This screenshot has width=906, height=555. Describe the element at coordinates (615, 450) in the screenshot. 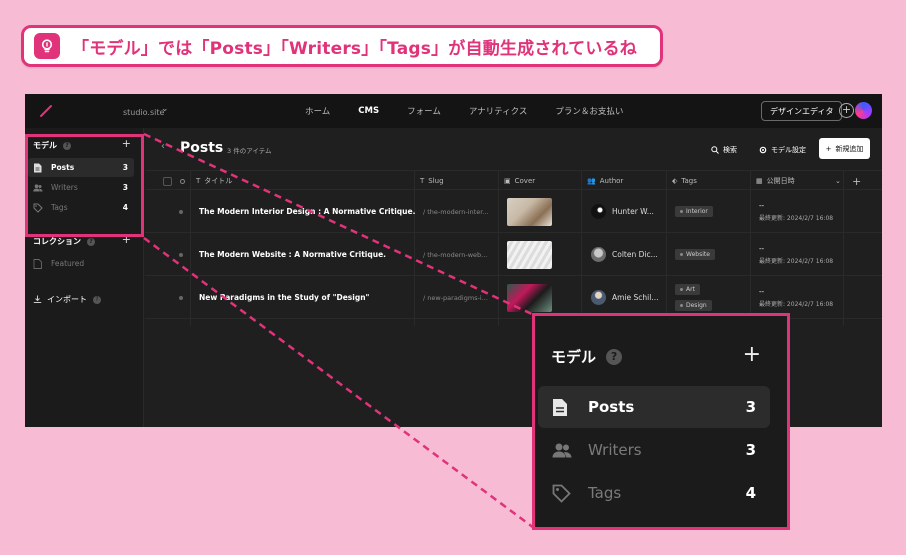

I see `sidebar-item-label: Writers` at that location.